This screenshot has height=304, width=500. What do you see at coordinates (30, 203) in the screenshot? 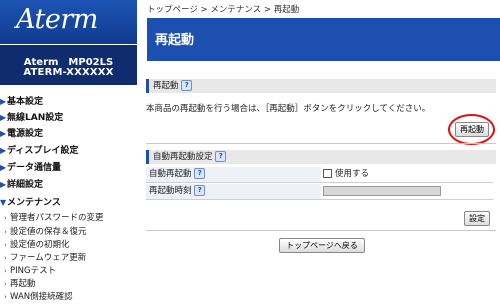
I see `sidebar-item-maintenance: ▼メンテナンス` at bounding box center [30, 203].